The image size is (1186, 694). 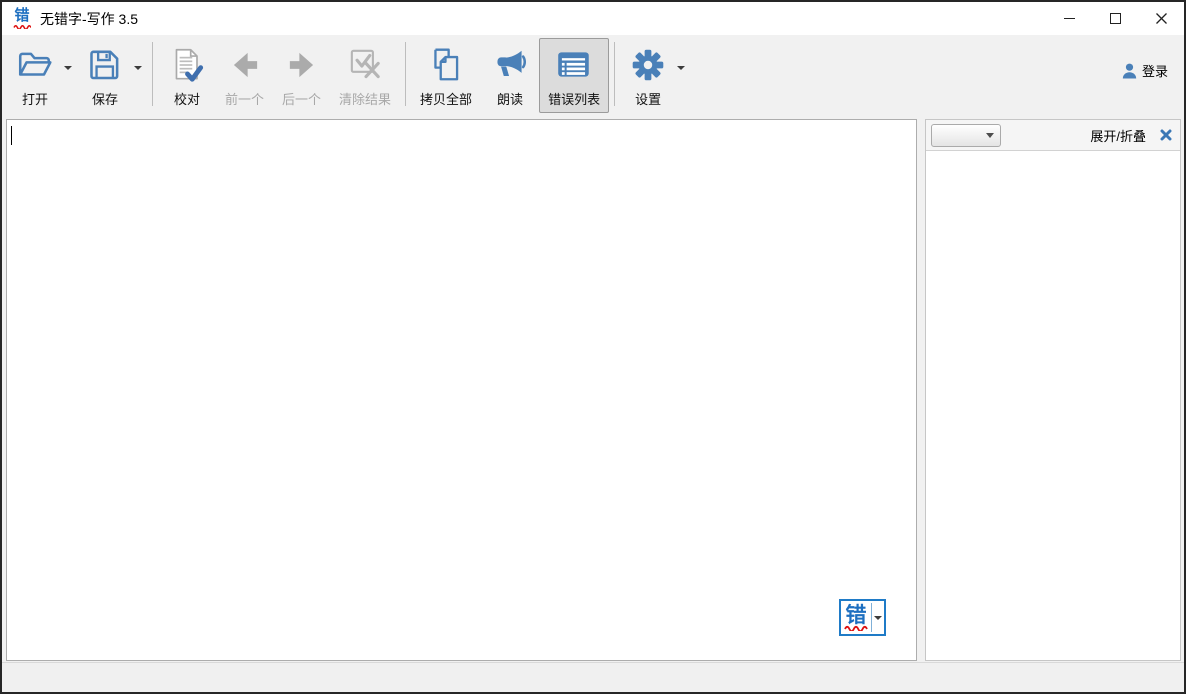 I want to click on app-logo-icon: 错, so click(x=22, y=19).